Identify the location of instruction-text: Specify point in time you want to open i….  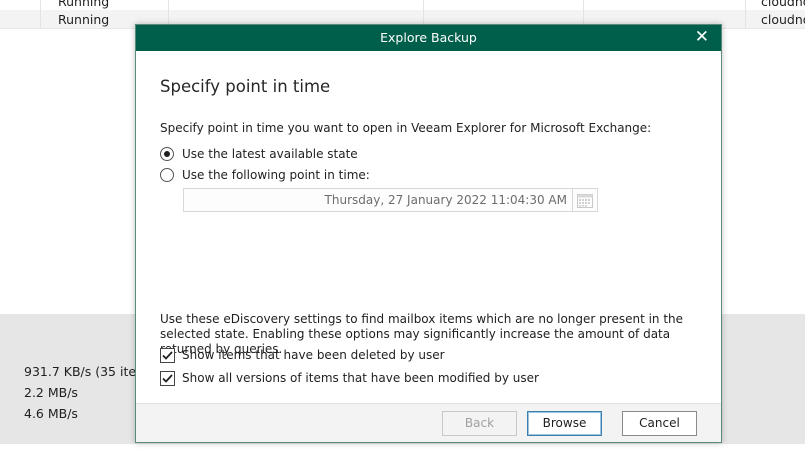
(406, 128).